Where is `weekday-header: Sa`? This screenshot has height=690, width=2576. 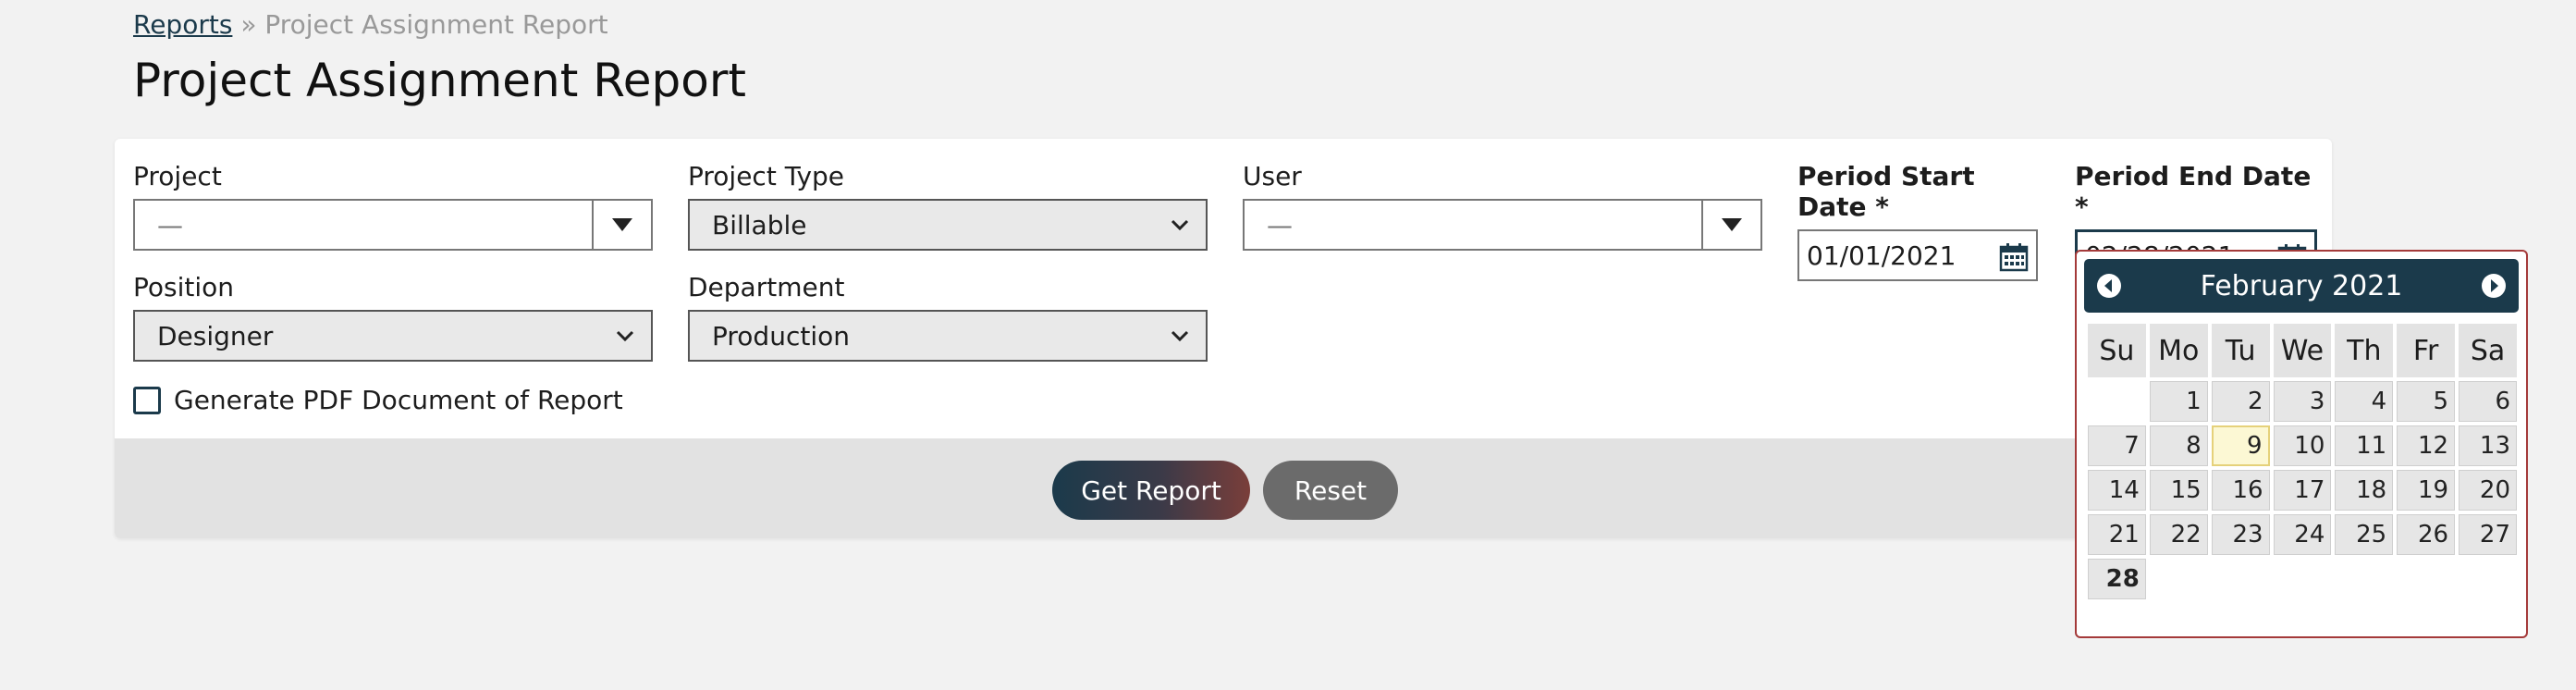 weekday-header: Sa is located at coordinates (2488, 350).